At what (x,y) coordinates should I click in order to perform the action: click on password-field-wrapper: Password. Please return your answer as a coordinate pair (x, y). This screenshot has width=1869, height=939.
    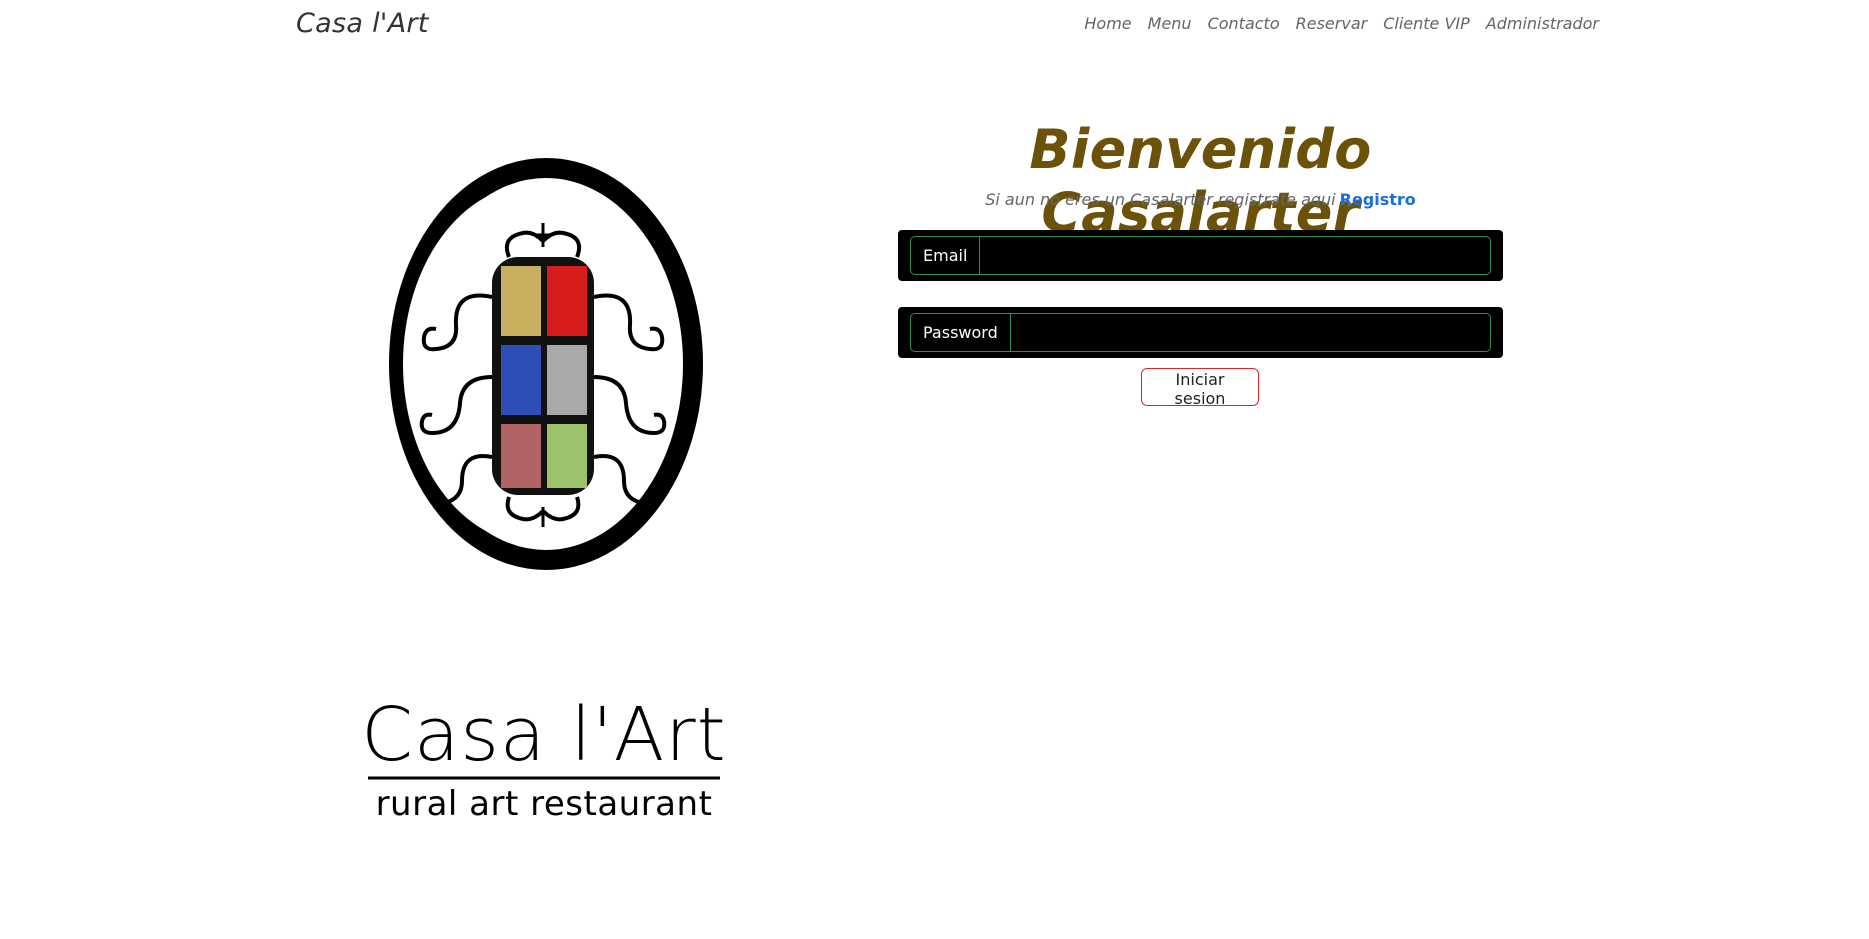
    Looking at the image, I should click on (1200, 332).